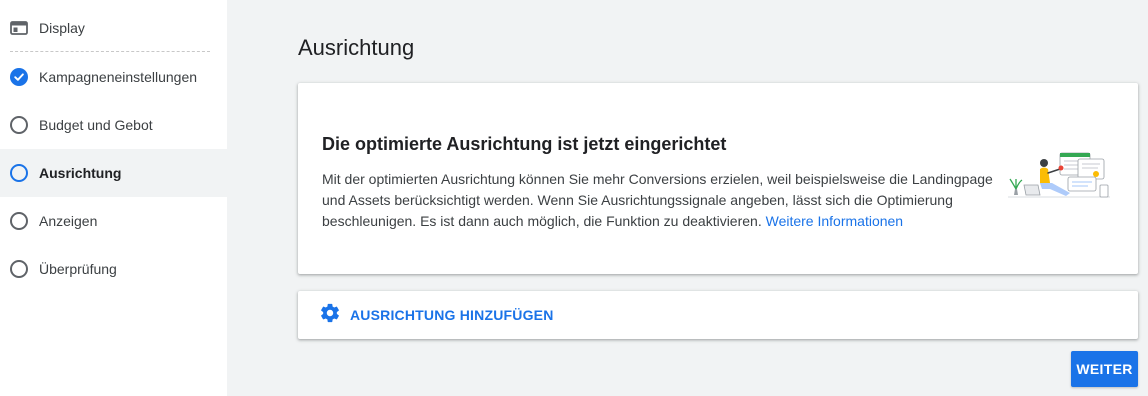 This screenshot has height=396, width=1148. What do you see at coordinates (1104, 369) in the screenshot?
I see `next-button: WEITER` at bounding box center [1104, 369].